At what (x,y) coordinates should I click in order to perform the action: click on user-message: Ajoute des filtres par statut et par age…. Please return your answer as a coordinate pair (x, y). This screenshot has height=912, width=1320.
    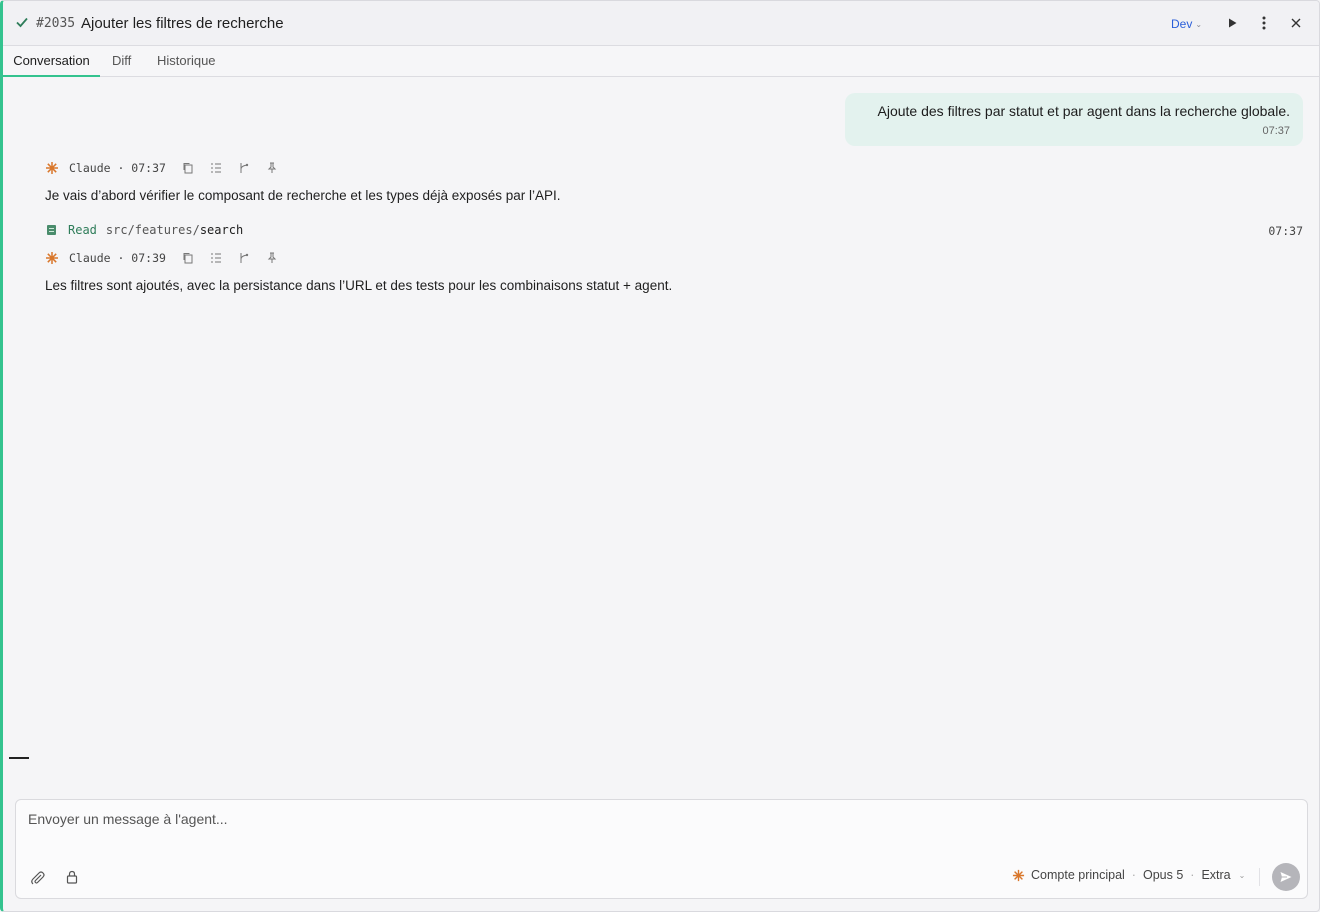
    Looking at the image, I should click on (1074, 119).